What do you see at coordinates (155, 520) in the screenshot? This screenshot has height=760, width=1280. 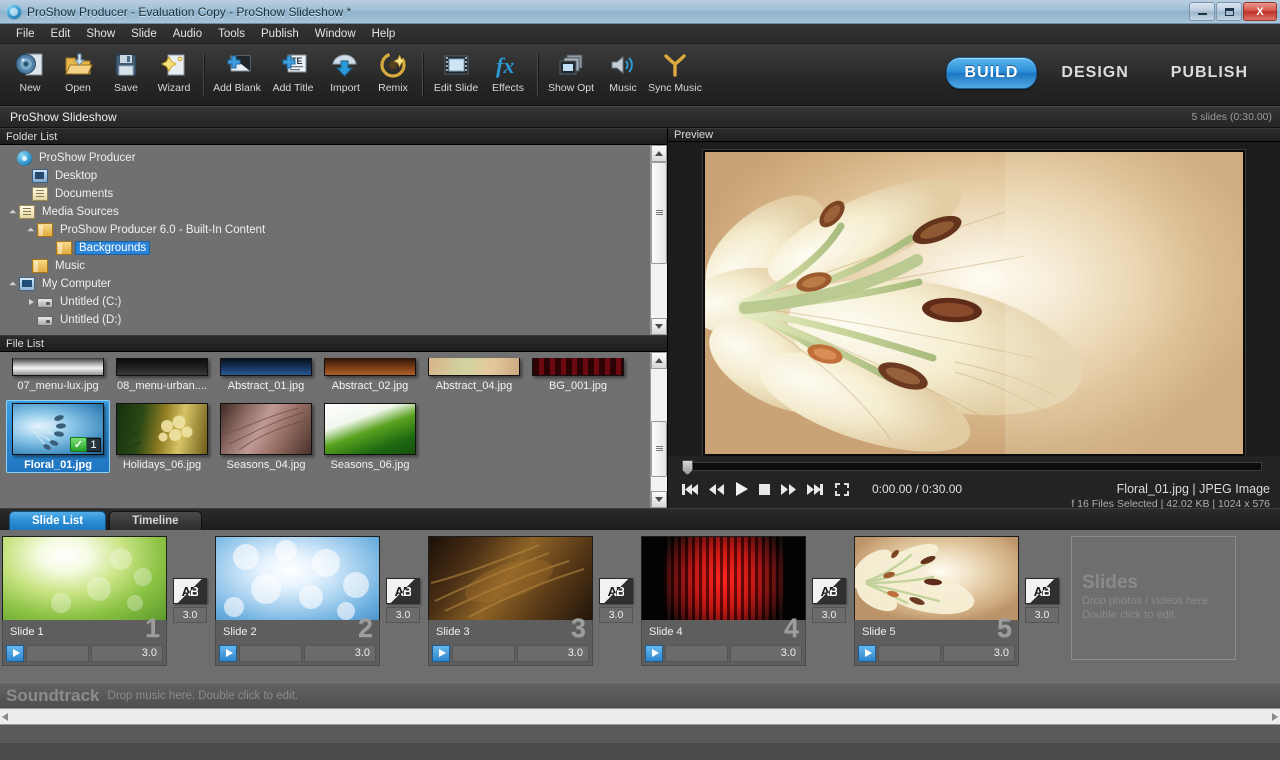 I see `tab-timeline: Timeline` at bounding box center [155, 520].